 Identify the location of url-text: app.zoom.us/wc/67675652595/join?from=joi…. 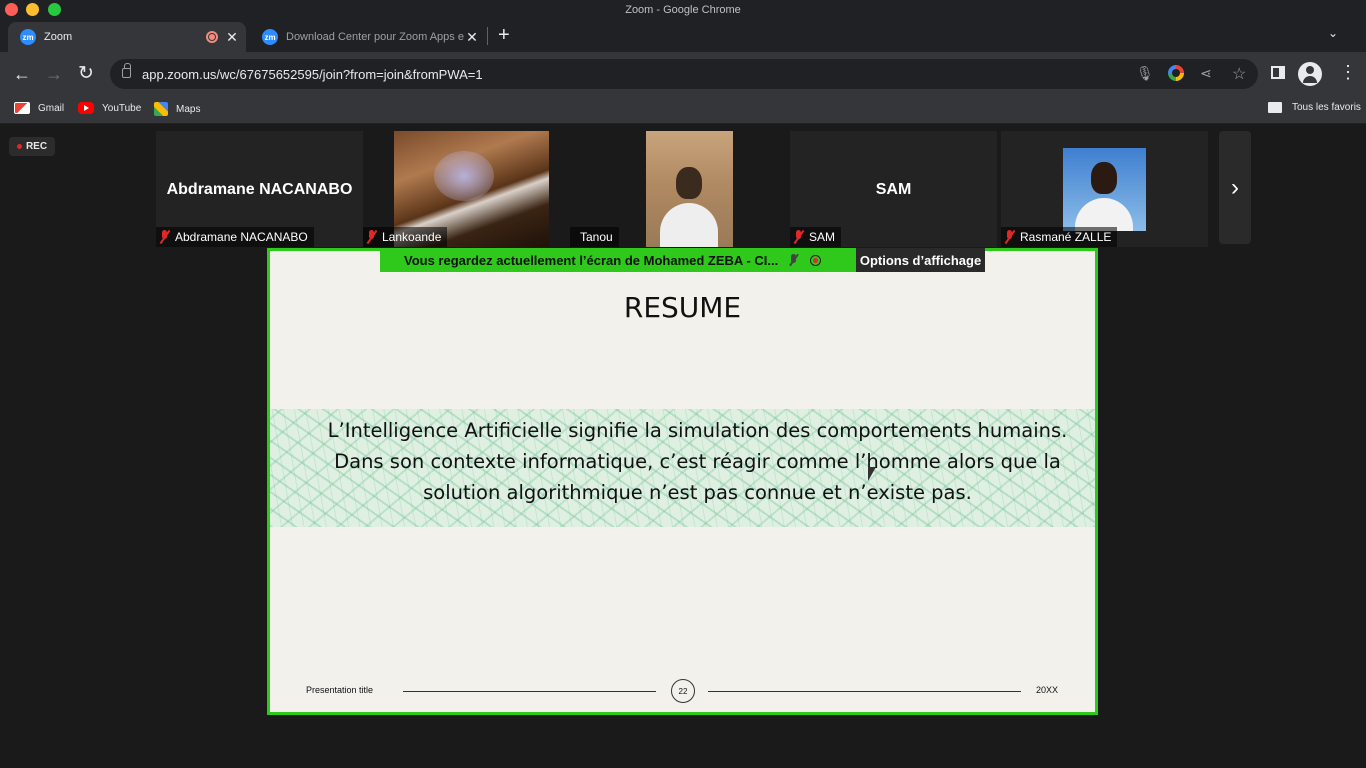
(312, 74).